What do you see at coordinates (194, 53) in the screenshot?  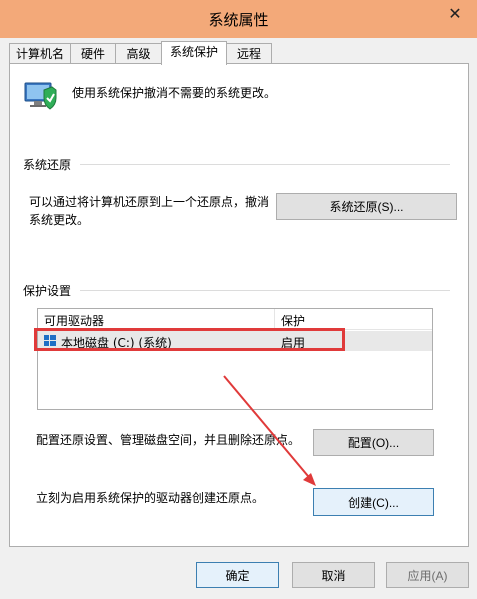 I see `tab-system-protection: 系统保护` at bounding box center [194, 53].